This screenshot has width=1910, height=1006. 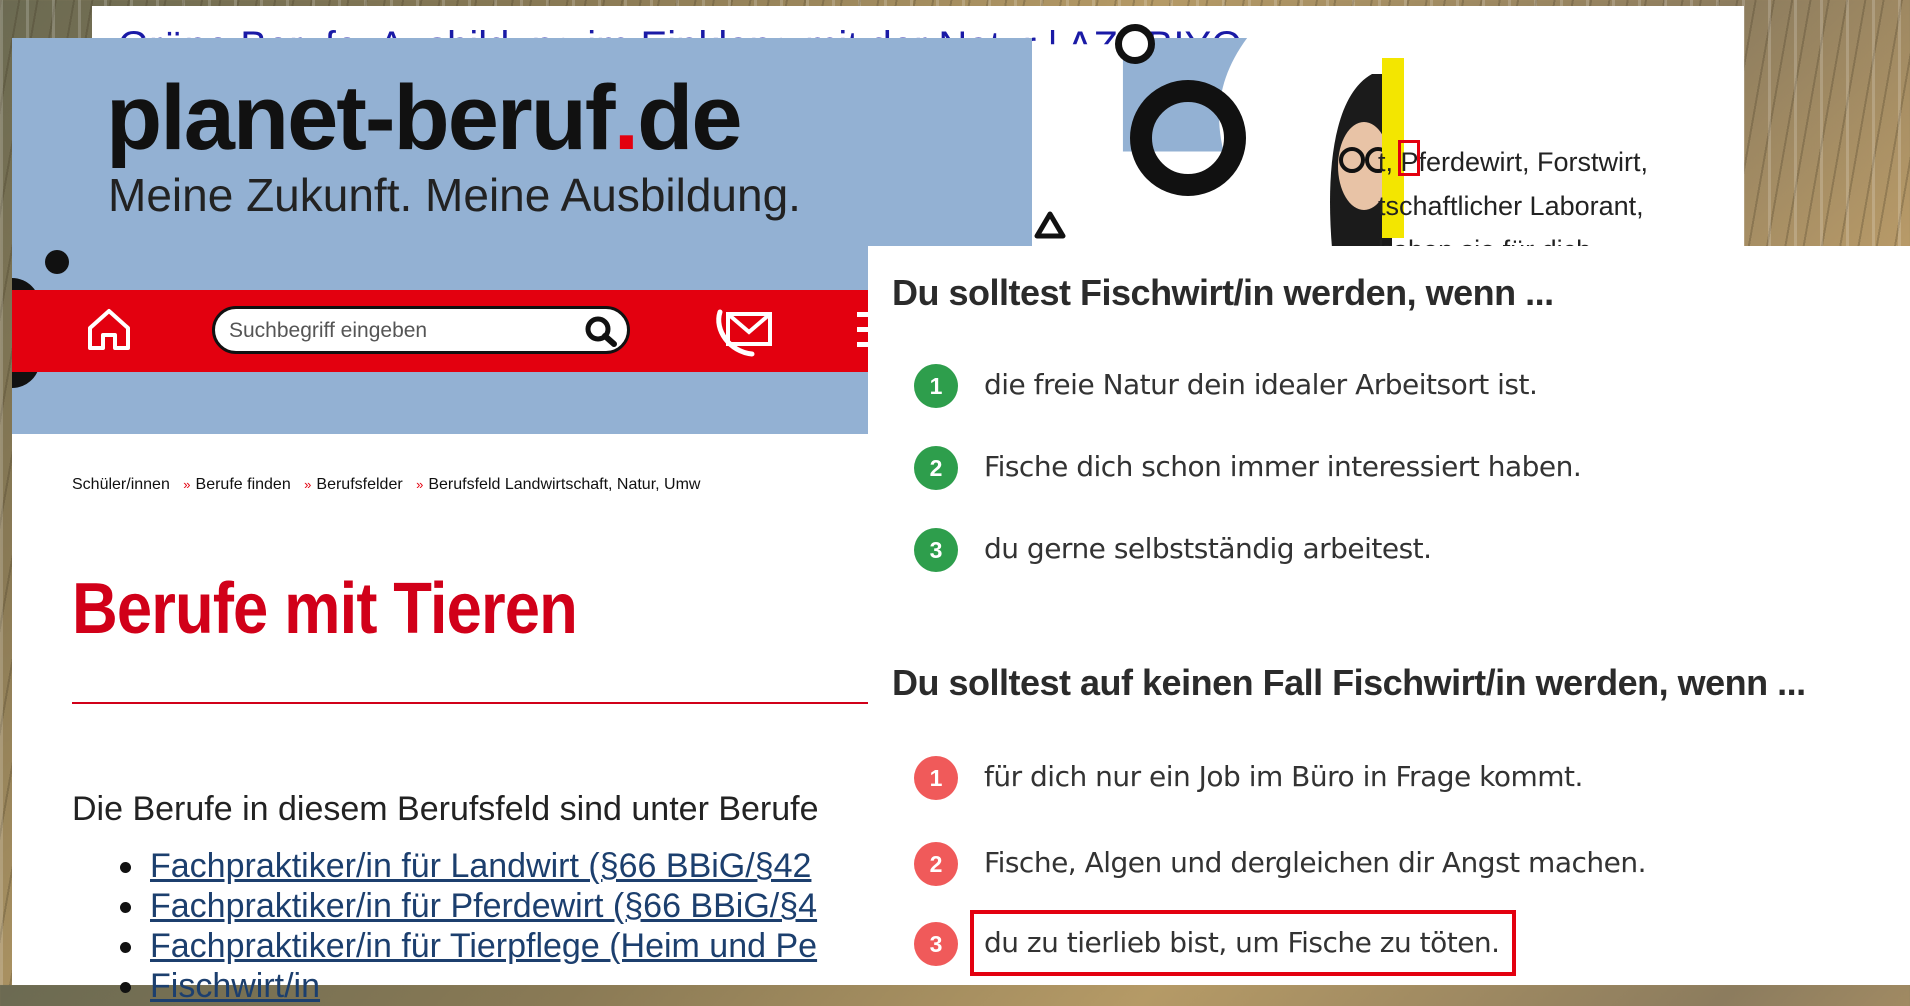 I want to click on search-icon, so click(x=601, y=331).